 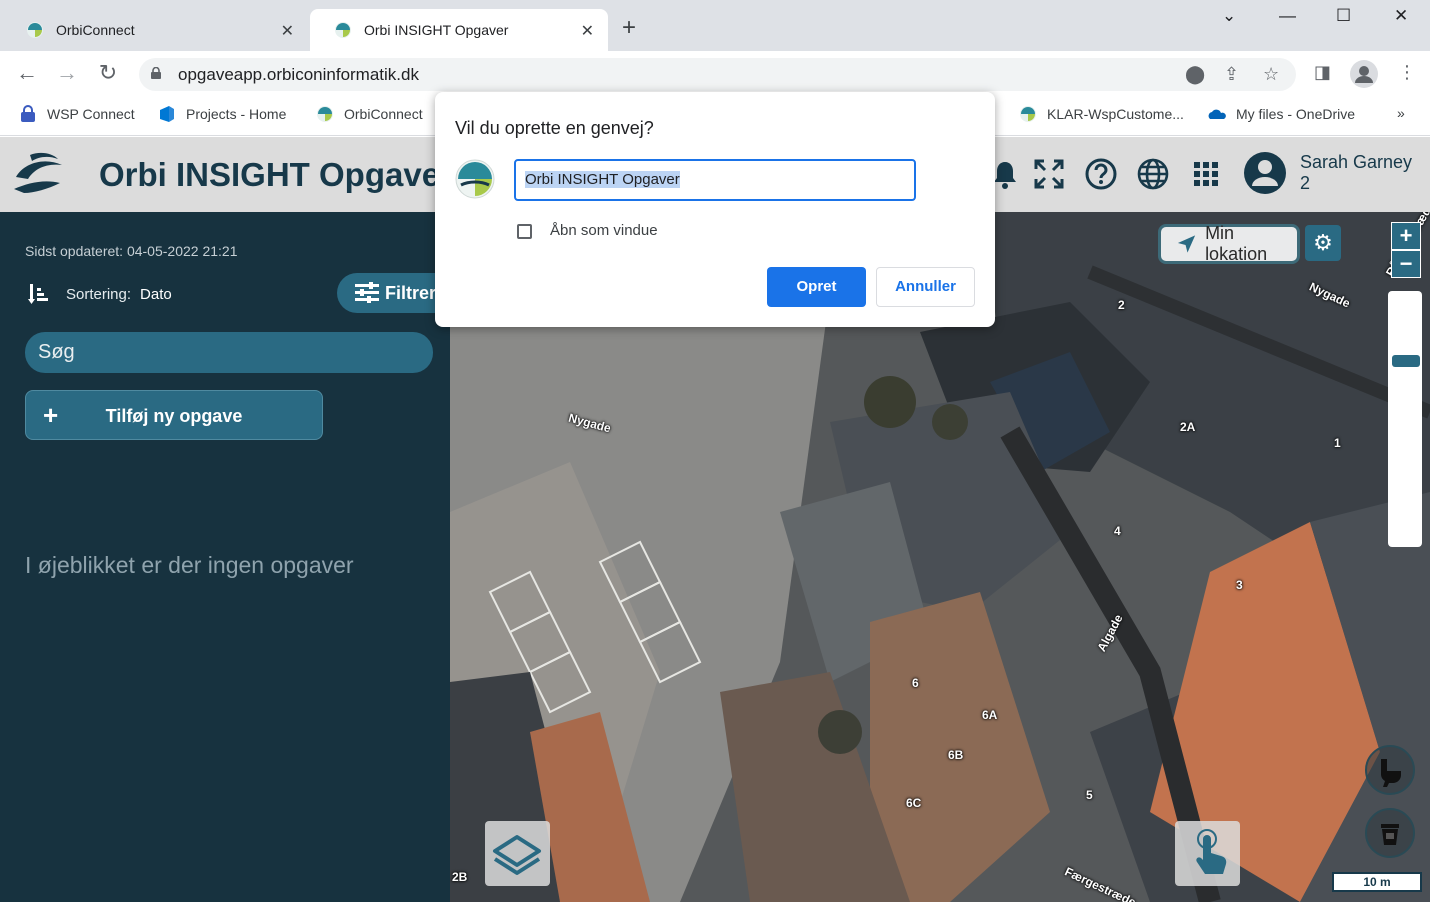 What do you see at coordinates (229, 352) in the screenshot?
I see `search-input: Søg` at bounding box center [229, 352].